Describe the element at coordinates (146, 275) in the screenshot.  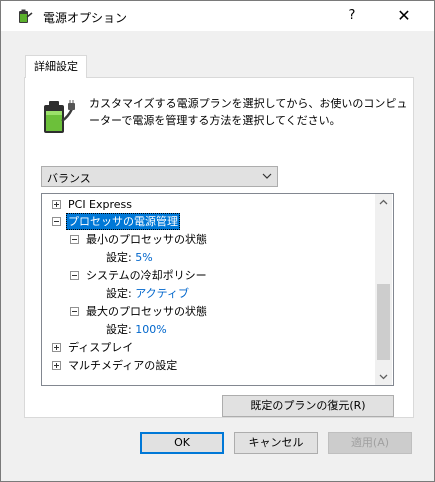
I see `tree-item-label: システムの冷却ポリシー` at that location.